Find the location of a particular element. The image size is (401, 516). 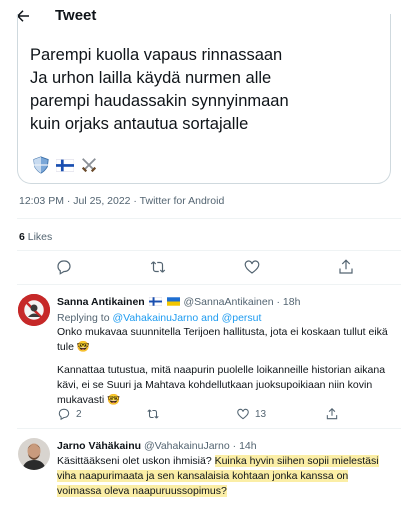

replying-to: Replying to @VahakainuJarno and @persut is located at coordinates (159, 318).